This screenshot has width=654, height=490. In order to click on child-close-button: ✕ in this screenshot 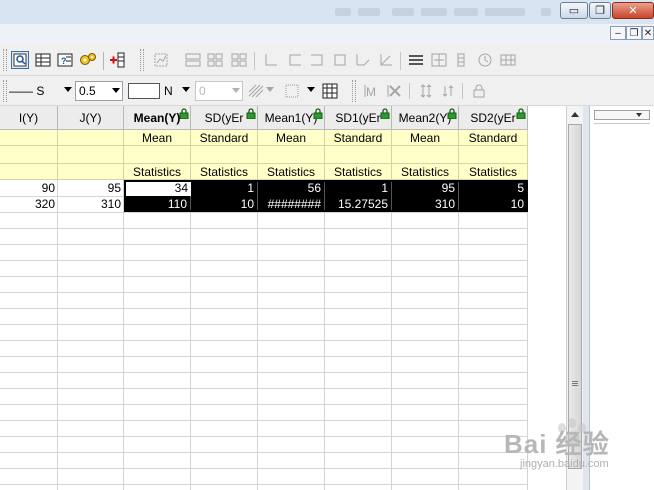, I will do `click(648, 33)`.